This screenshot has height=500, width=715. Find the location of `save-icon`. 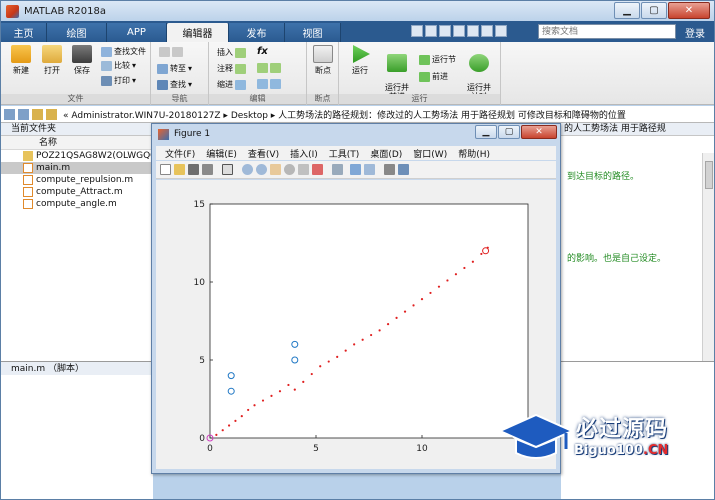

save-icon is located at coordinates (417, 31).